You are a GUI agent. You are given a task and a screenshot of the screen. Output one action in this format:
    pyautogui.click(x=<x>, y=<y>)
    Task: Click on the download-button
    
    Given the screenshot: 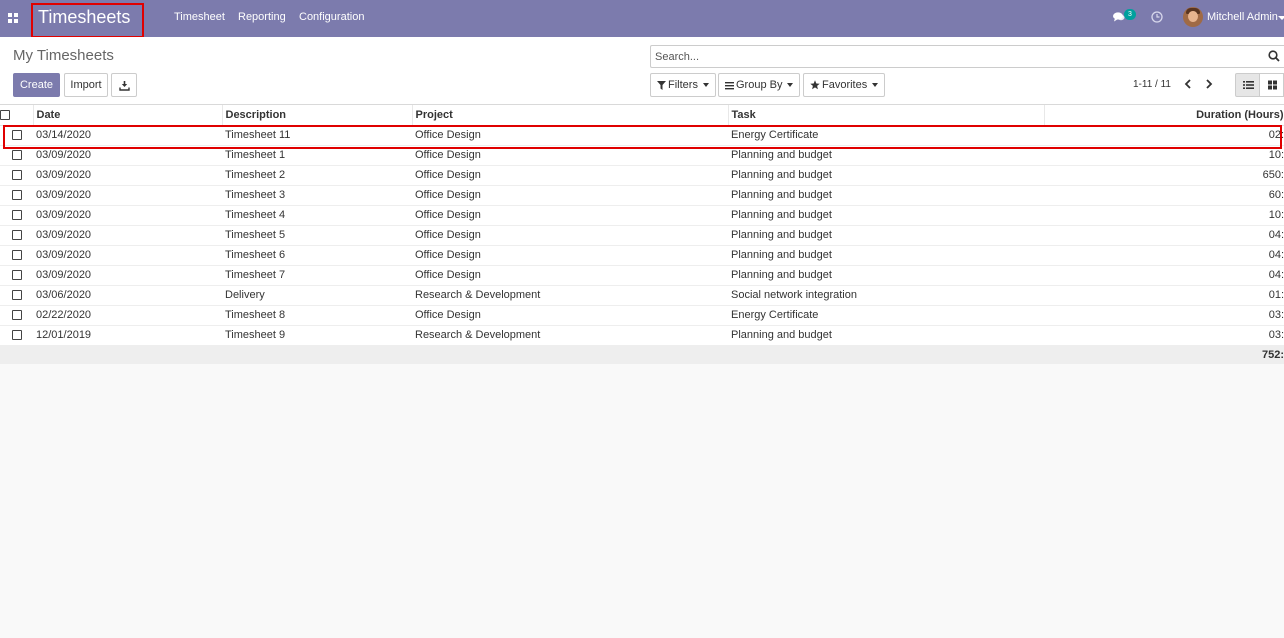 What is the action you would take?
    pyautogui.click(x=124, y=85)
    